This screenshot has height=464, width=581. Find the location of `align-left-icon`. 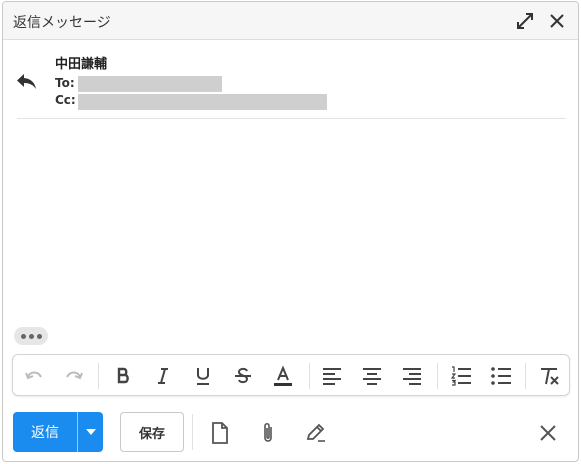

align-left-icon is located at coordinates (332, 376).